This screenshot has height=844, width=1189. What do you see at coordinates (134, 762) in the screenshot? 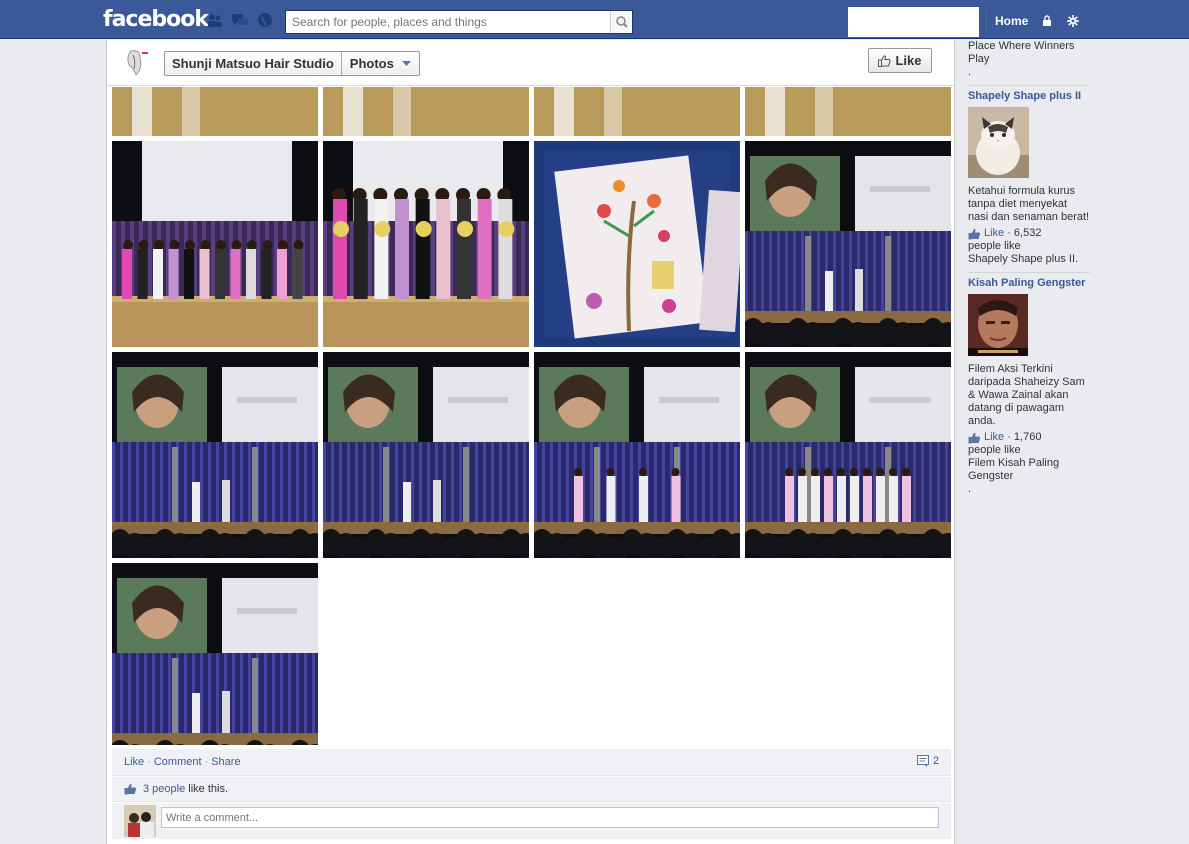
I see `like-action: Like` at bounding box center [134, 762].